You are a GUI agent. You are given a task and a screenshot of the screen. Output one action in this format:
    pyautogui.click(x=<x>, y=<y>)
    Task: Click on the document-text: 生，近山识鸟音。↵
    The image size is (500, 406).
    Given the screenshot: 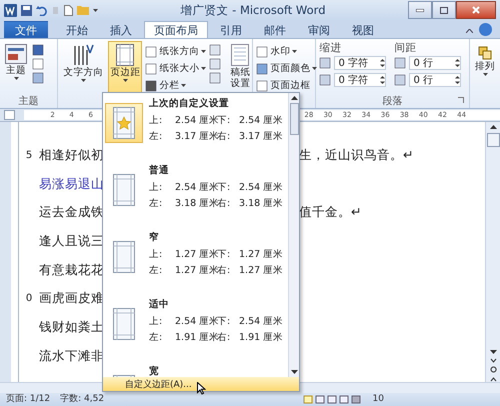 What is the action you would take?
    pyautogui.click(x=356, y=155)
    